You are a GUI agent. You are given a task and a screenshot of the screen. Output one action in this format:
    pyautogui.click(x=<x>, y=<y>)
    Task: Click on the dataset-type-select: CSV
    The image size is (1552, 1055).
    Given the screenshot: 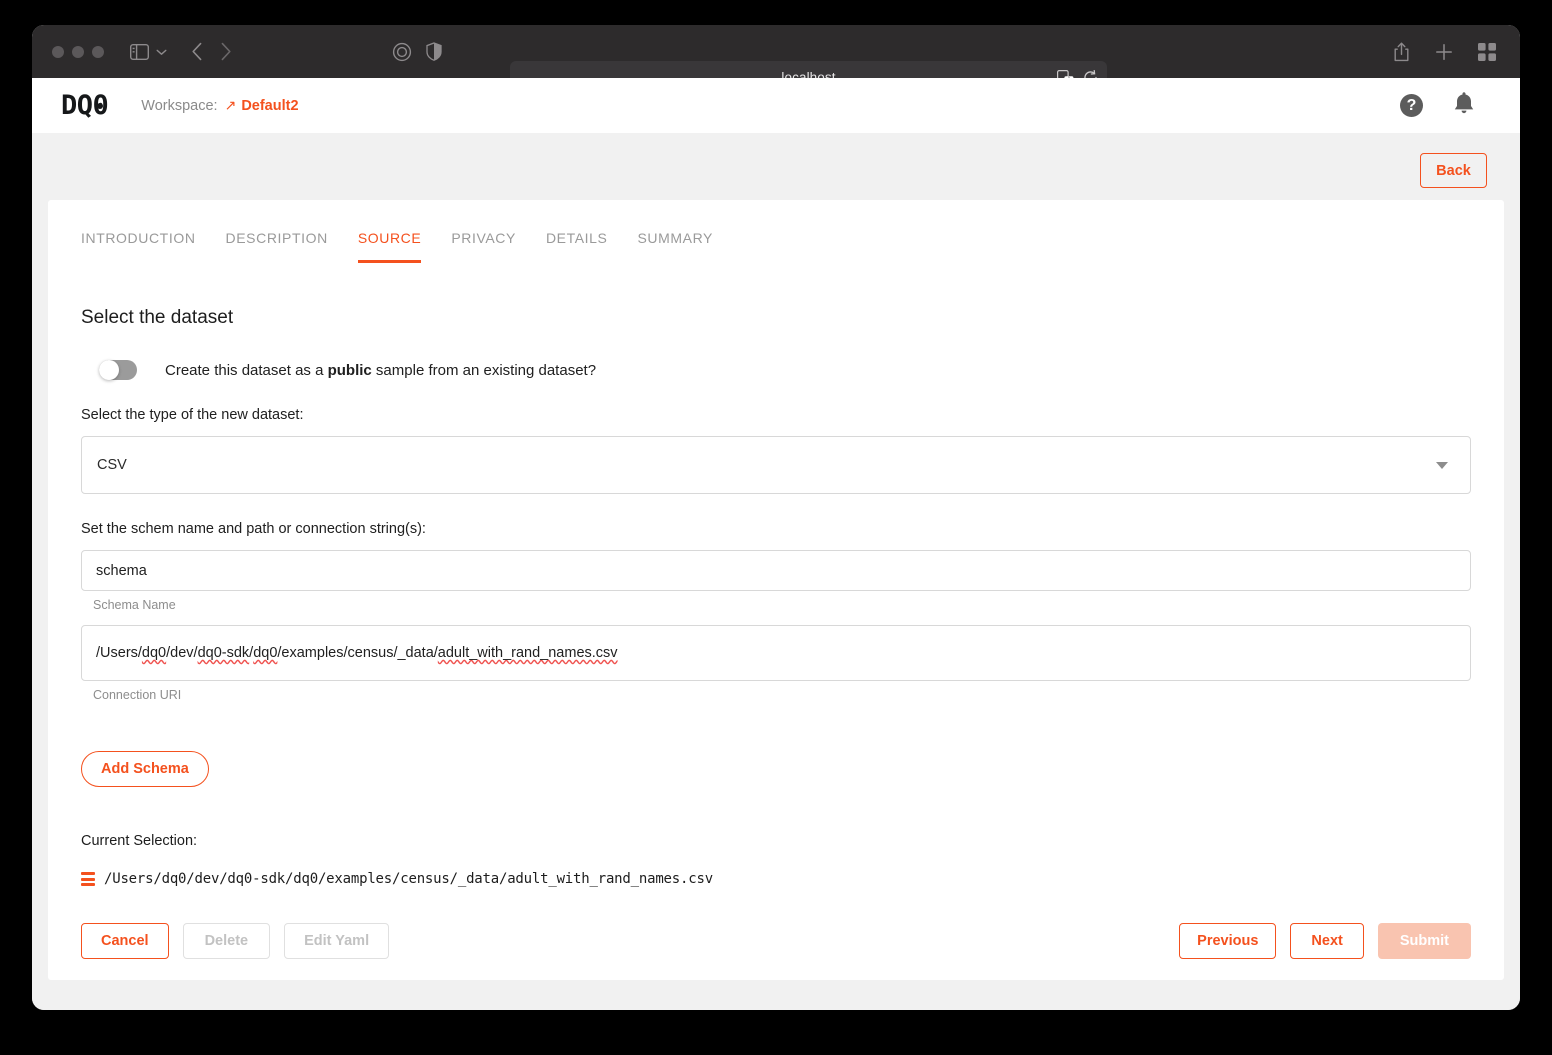 What is the action you would take?
    pyautogui.click(x=776, y=465)
    